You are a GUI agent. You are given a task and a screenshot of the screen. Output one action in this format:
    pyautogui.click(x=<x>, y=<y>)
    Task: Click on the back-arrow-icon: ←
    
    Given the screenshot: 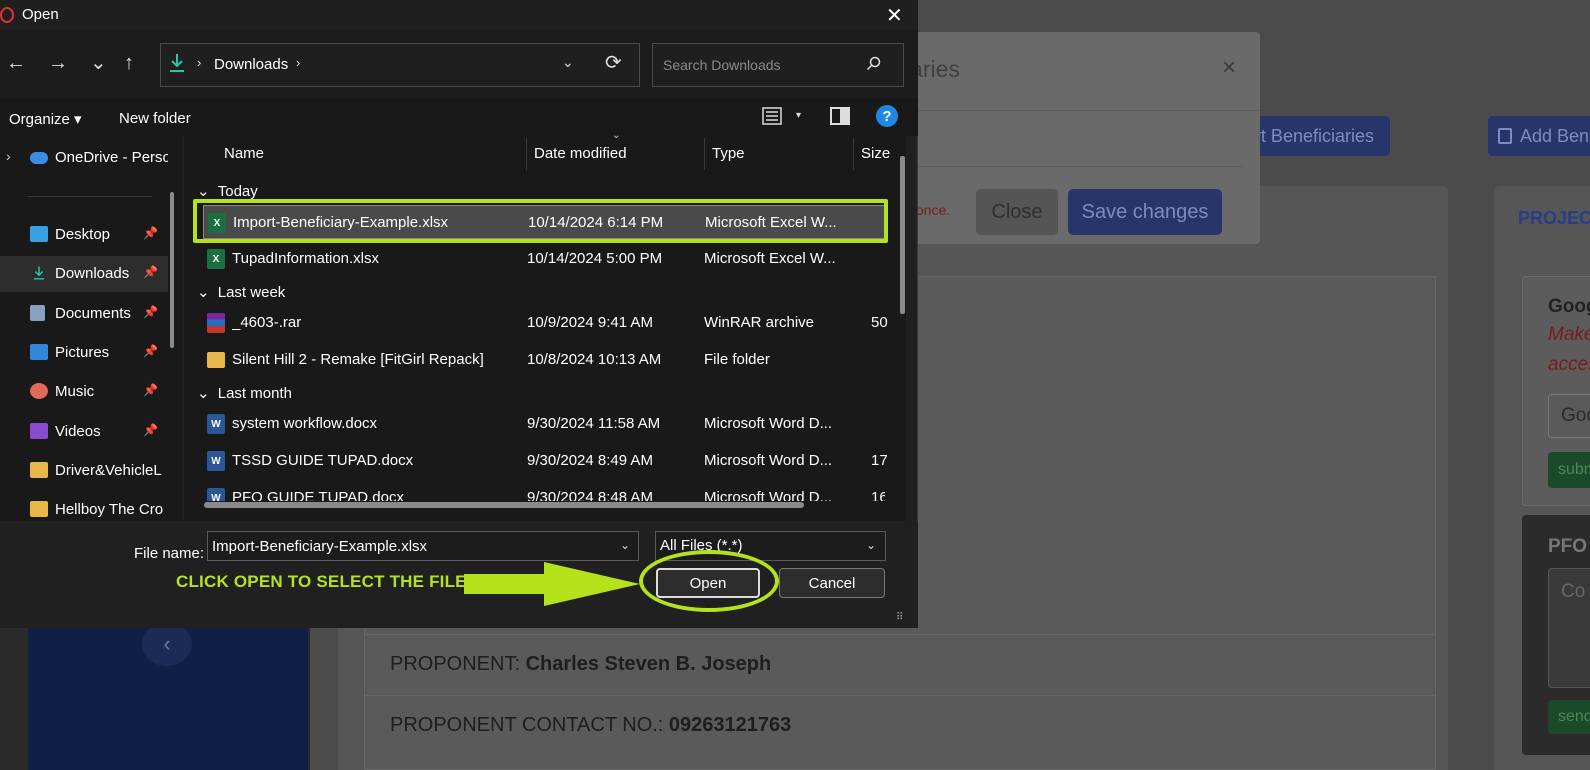 What is the action you would take?
    pyautogui.click(x=16, y=63)
    